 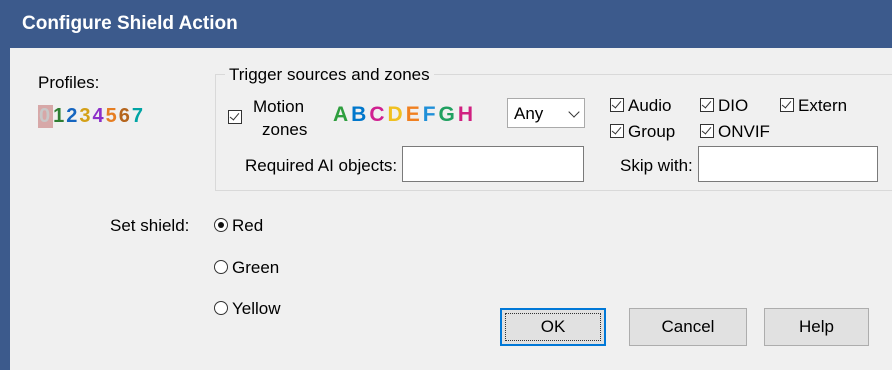 I want to click on cancel-button: Cancel, so click(x=688, y=327).